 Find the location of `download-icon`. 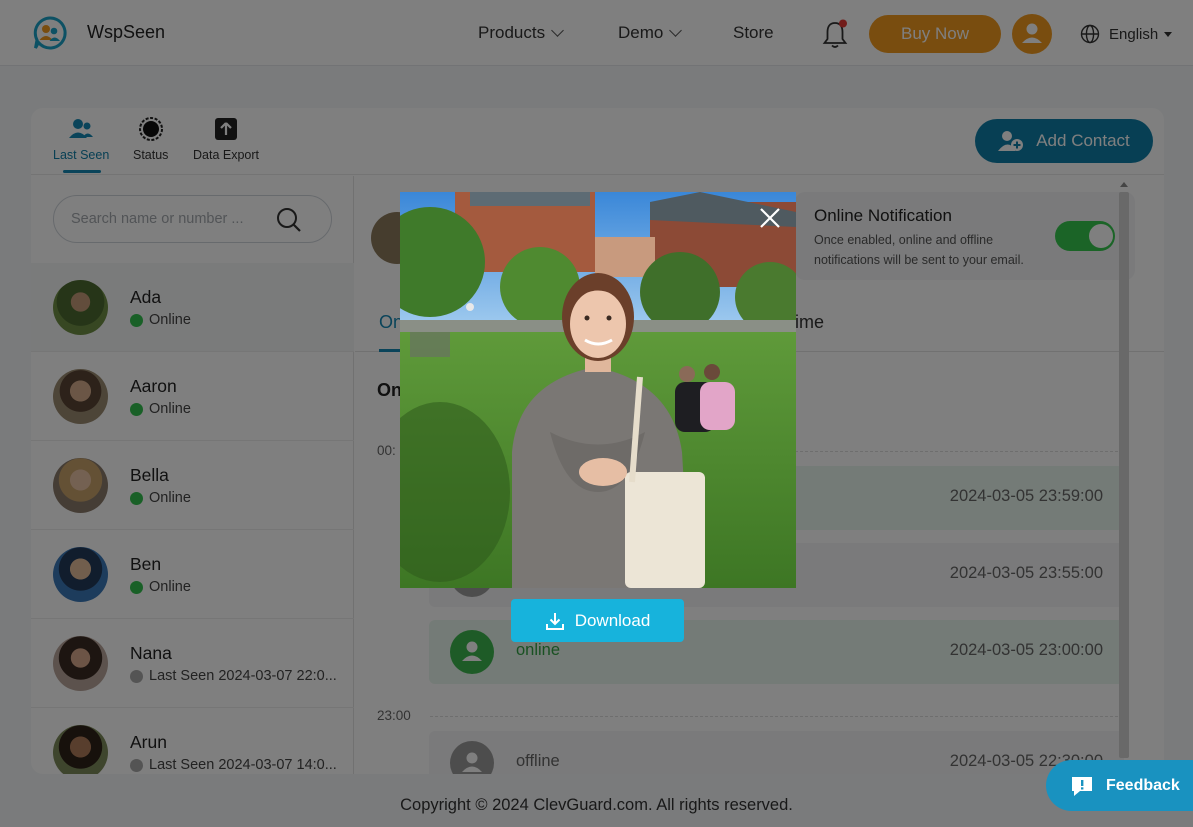

download-icon is located at coordinates (554, 621).